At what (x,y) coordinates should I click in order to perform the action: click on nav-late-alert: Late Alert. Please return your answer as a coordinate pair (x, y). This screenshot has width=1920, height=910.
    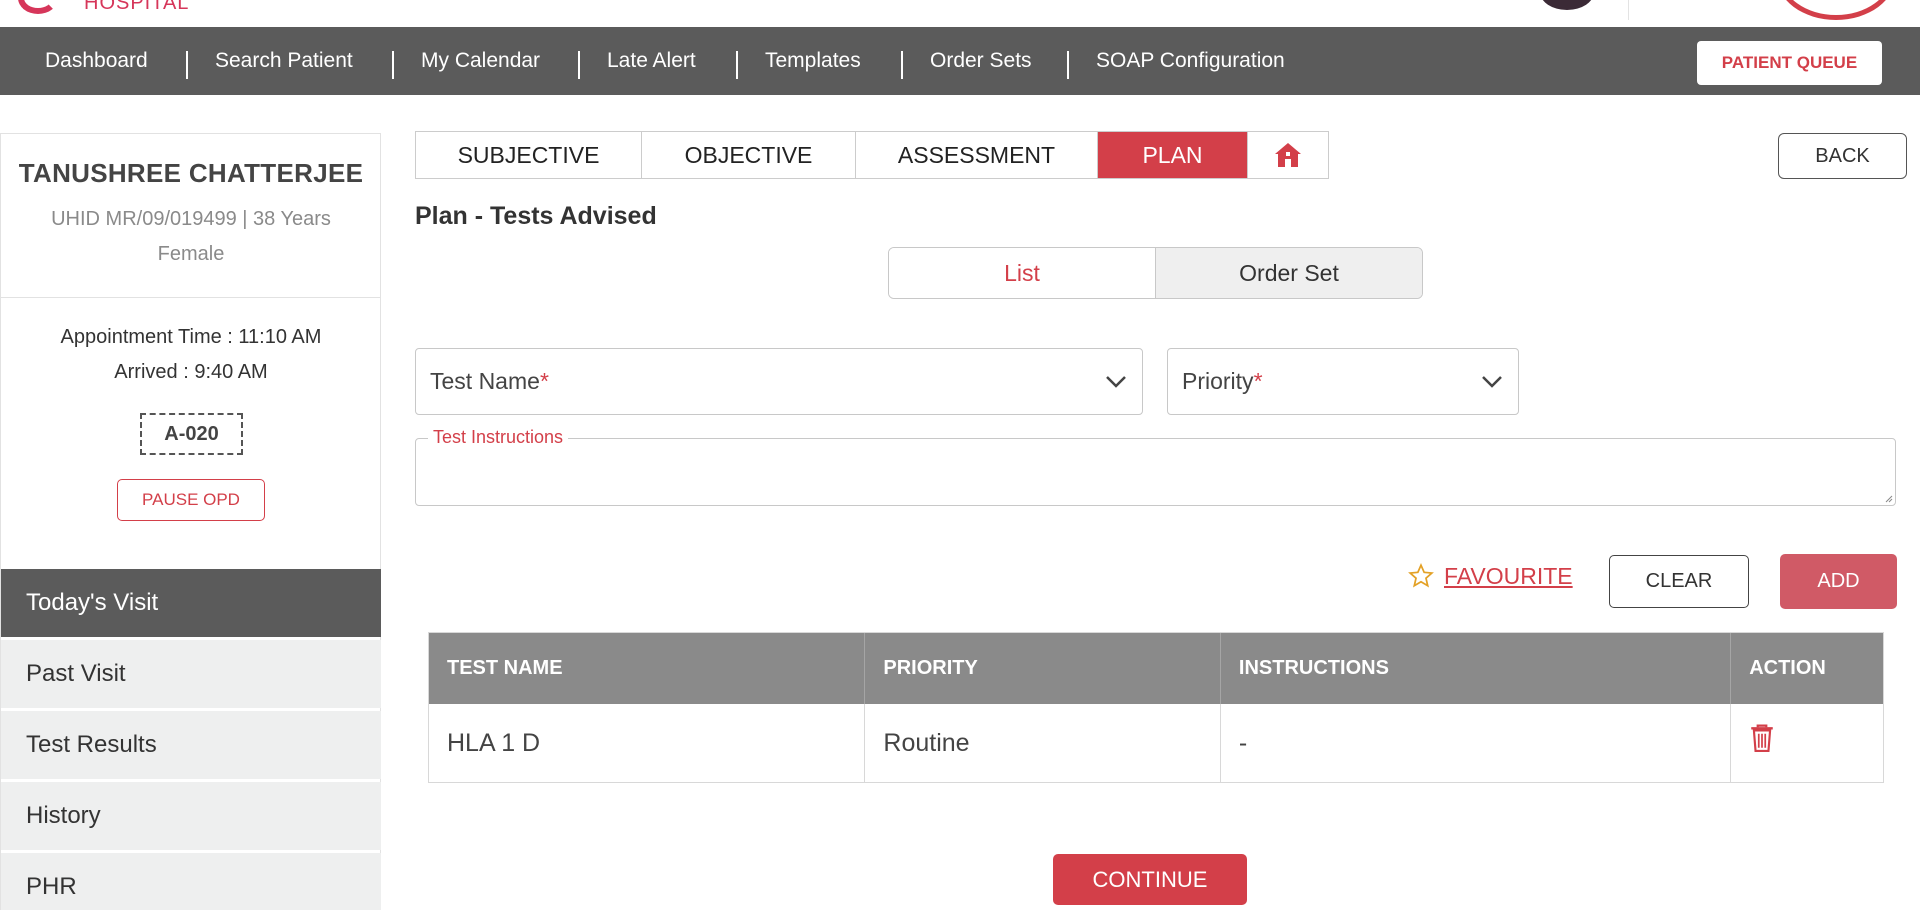
    Looking at the image, I should click on (651, 61).